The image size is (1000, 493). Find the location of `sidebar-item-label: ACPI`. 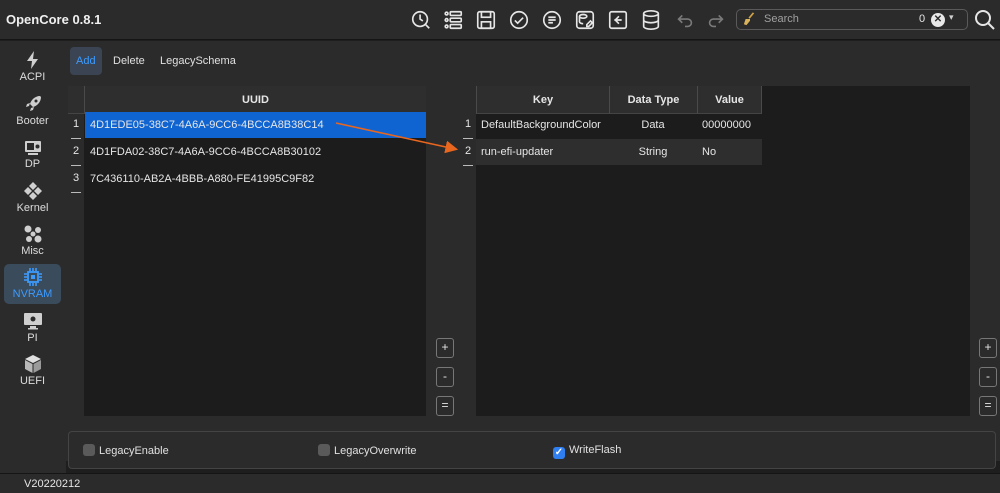

sidebar-item-label: ACPI is located at coordinates (32, 77).